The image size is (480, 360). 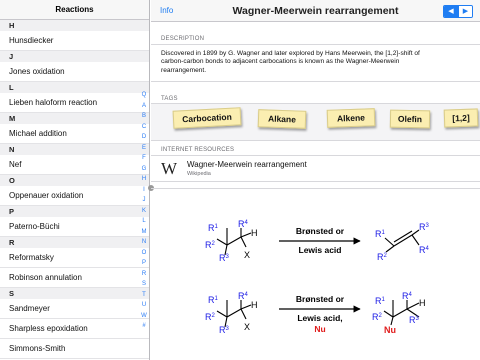 I want to click on alphabet-index: Q A B C D E F G H I J K L M N O P R S T U W #, so click(x=143, y=211).